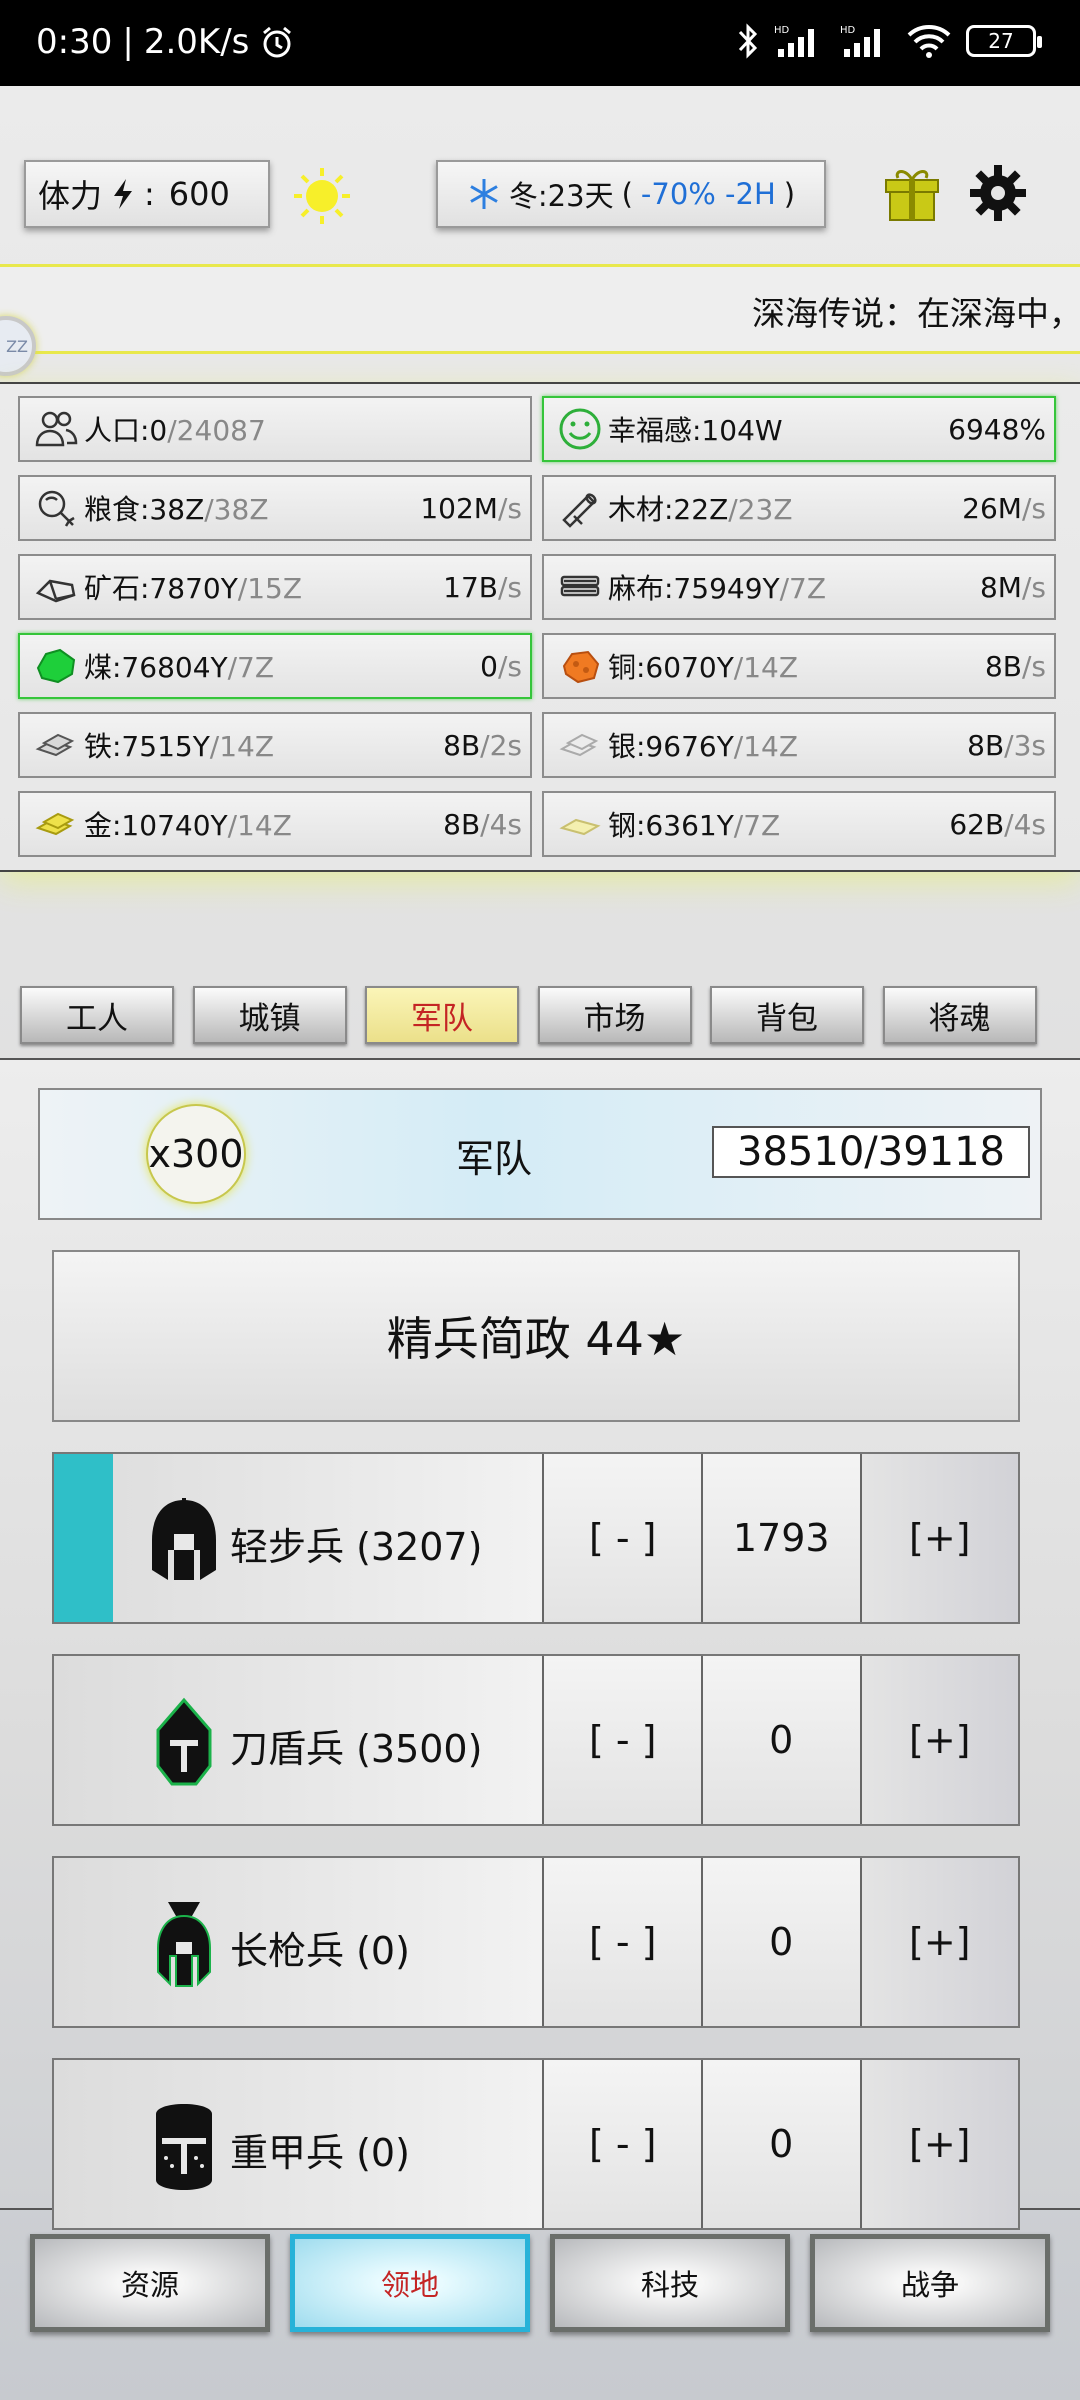  Describe the element at coordinates (780, 1538) in the screenshot. I see `unit-amount: 1793` at that location.